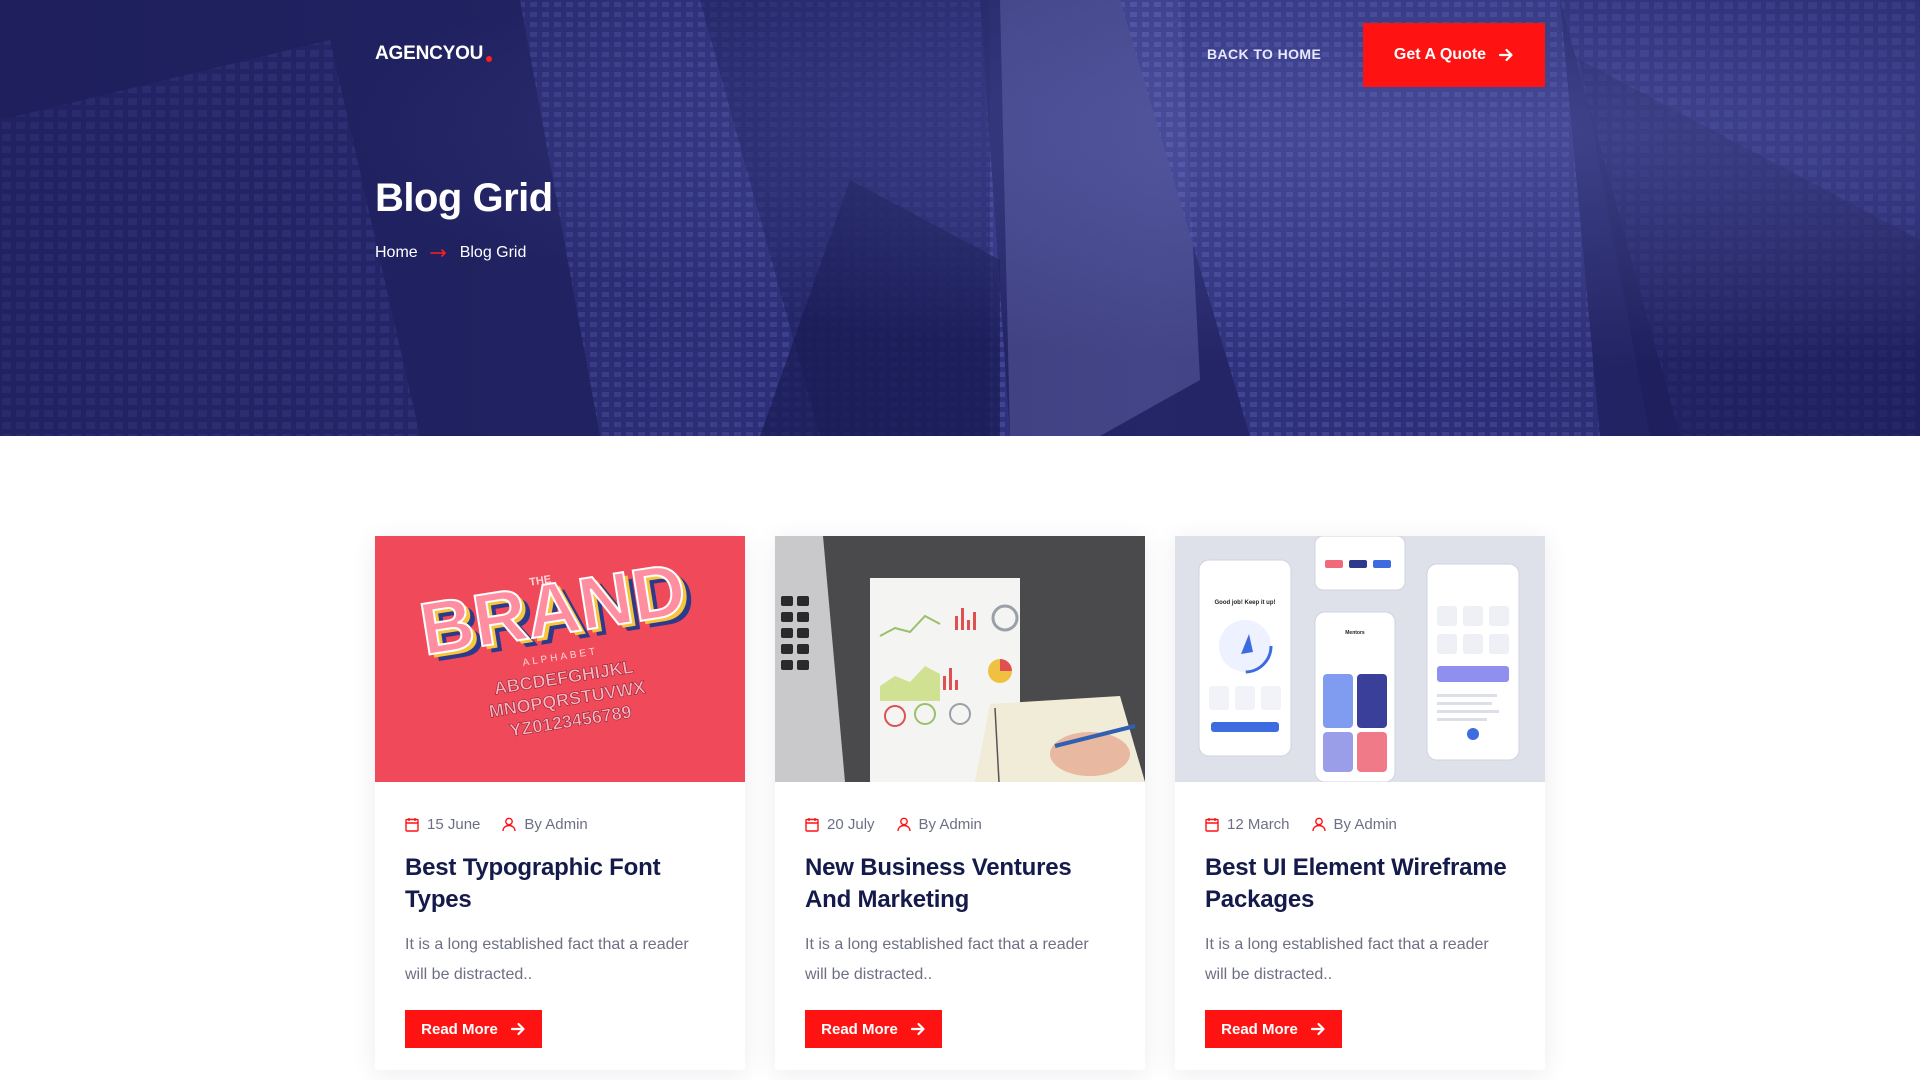  What do you see at coordinates (1360, 884) in the screenshot?
I see `post-title: Best UI Element Wireframe Packages` at bounding box center [1360, 884].